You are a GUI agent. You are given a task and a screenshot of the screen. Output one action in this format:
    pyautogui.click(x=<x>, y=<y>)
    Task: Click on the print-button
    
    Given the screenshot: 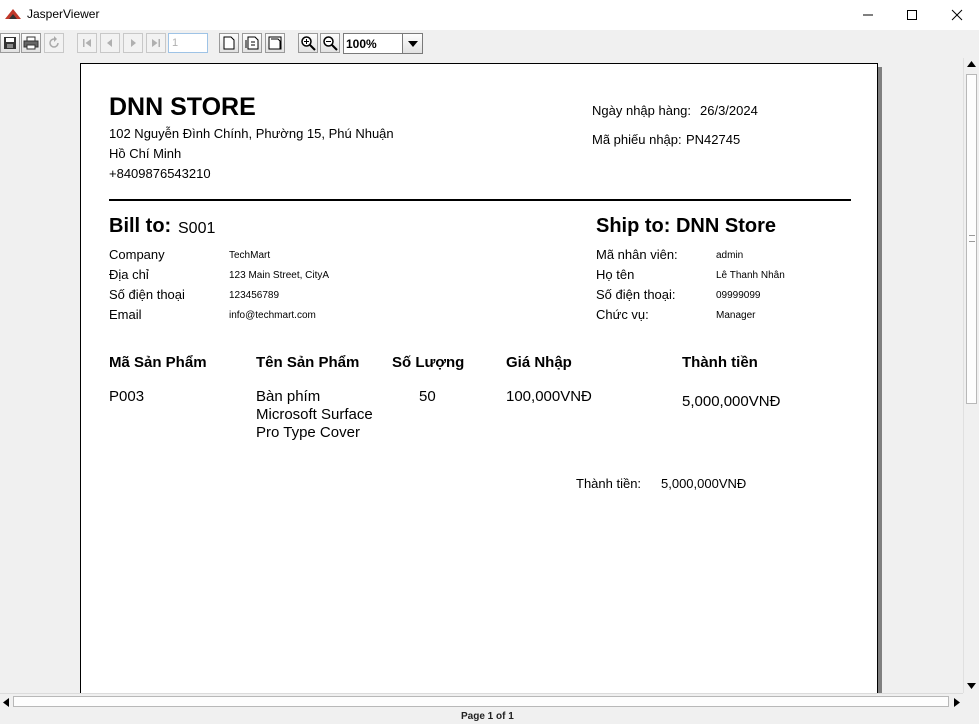 What is the action you would take?
    pyautogui.click(x=31, y=43)
    